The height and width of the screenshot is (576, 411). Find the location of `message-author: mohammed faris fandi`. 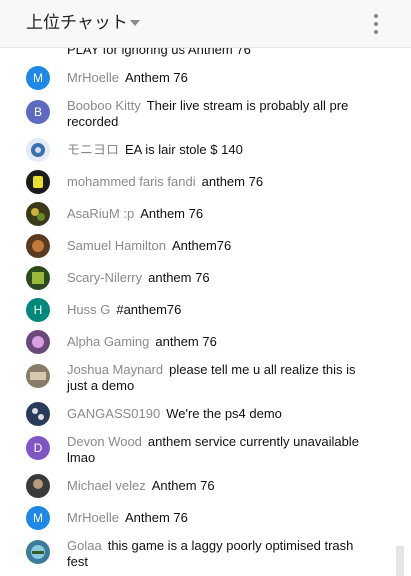

message-author: mohammed faris fandi is located at coordinates (131, 181).